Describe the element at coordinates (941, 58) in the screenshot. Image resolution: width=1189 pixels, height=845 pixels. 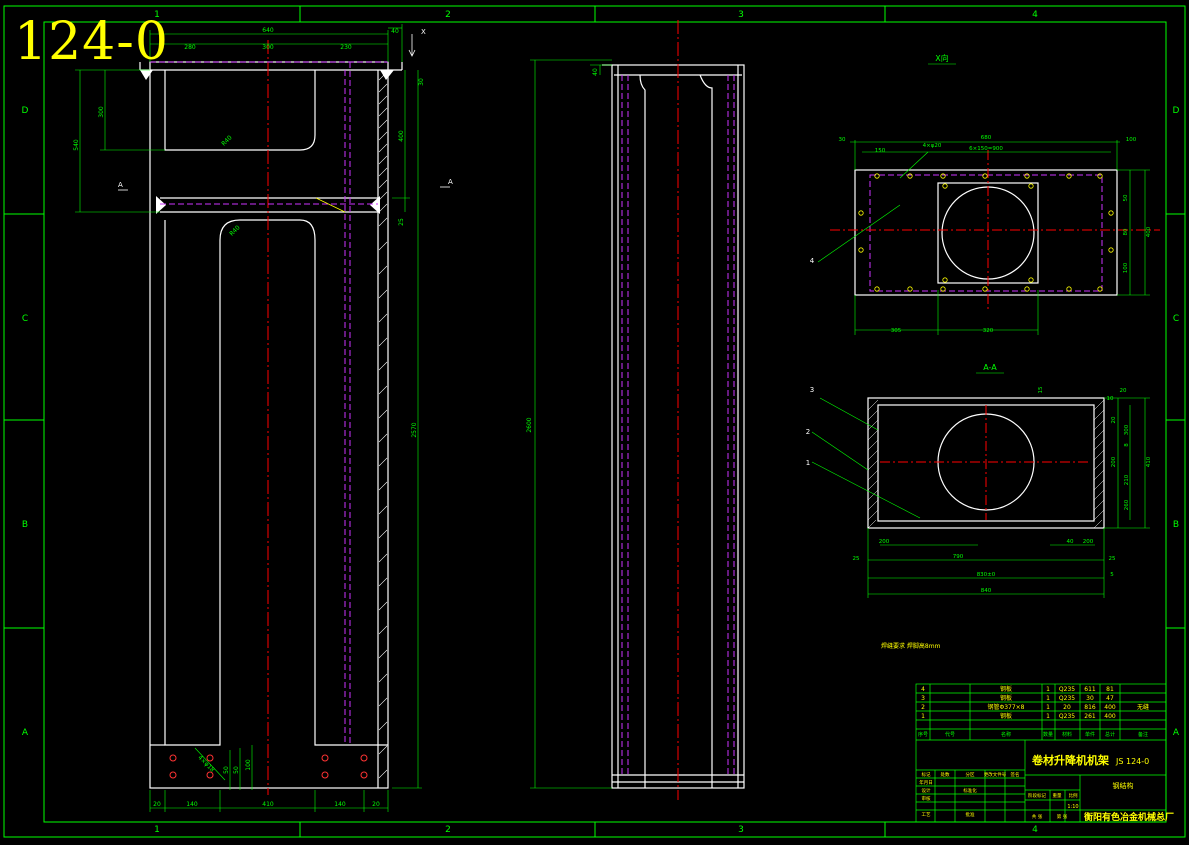
I see `x-view-title: X向` at that location.